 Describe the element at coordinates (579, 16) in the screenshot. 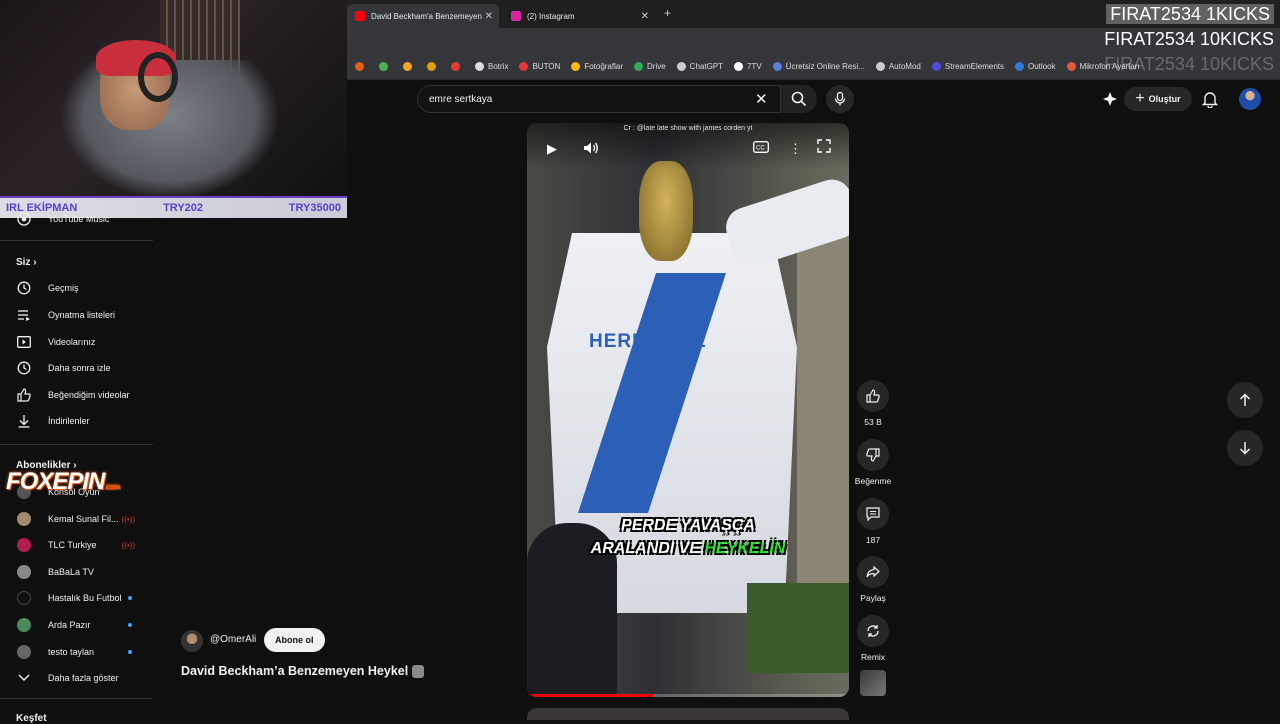

I see `tab-instagram: (2) Instagram ✕` at that location.